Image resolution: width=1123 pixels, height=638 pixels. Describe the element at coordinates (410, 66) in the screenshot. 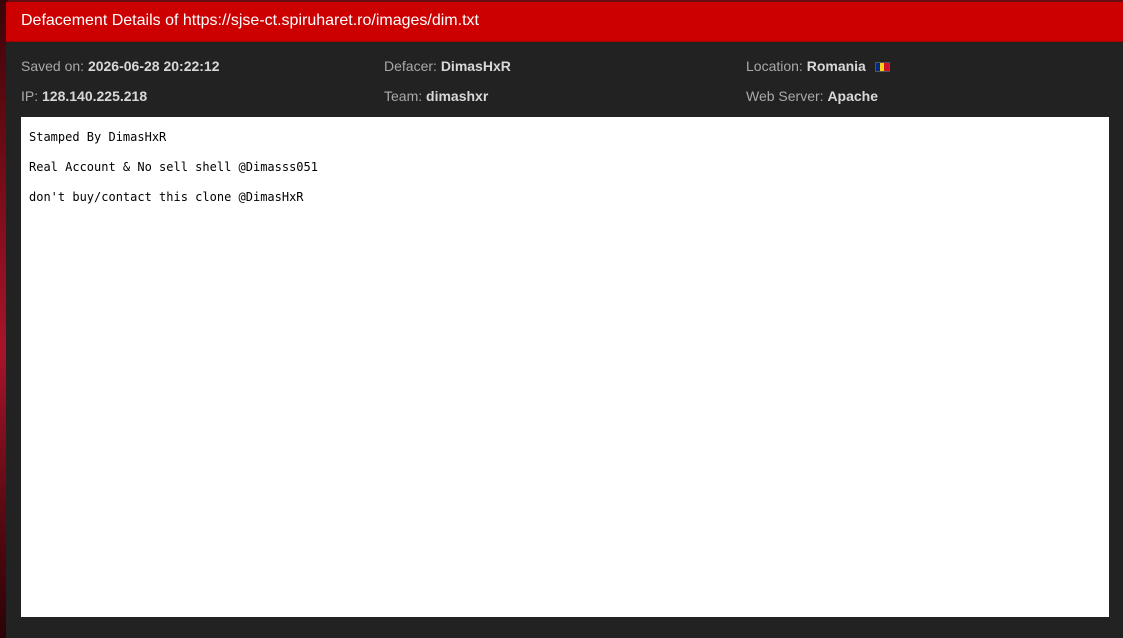

I see `defacer-label: Defacer:` at that location.